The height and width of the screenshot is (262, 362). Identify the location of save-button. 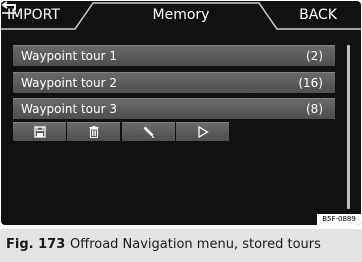
(39, 131).